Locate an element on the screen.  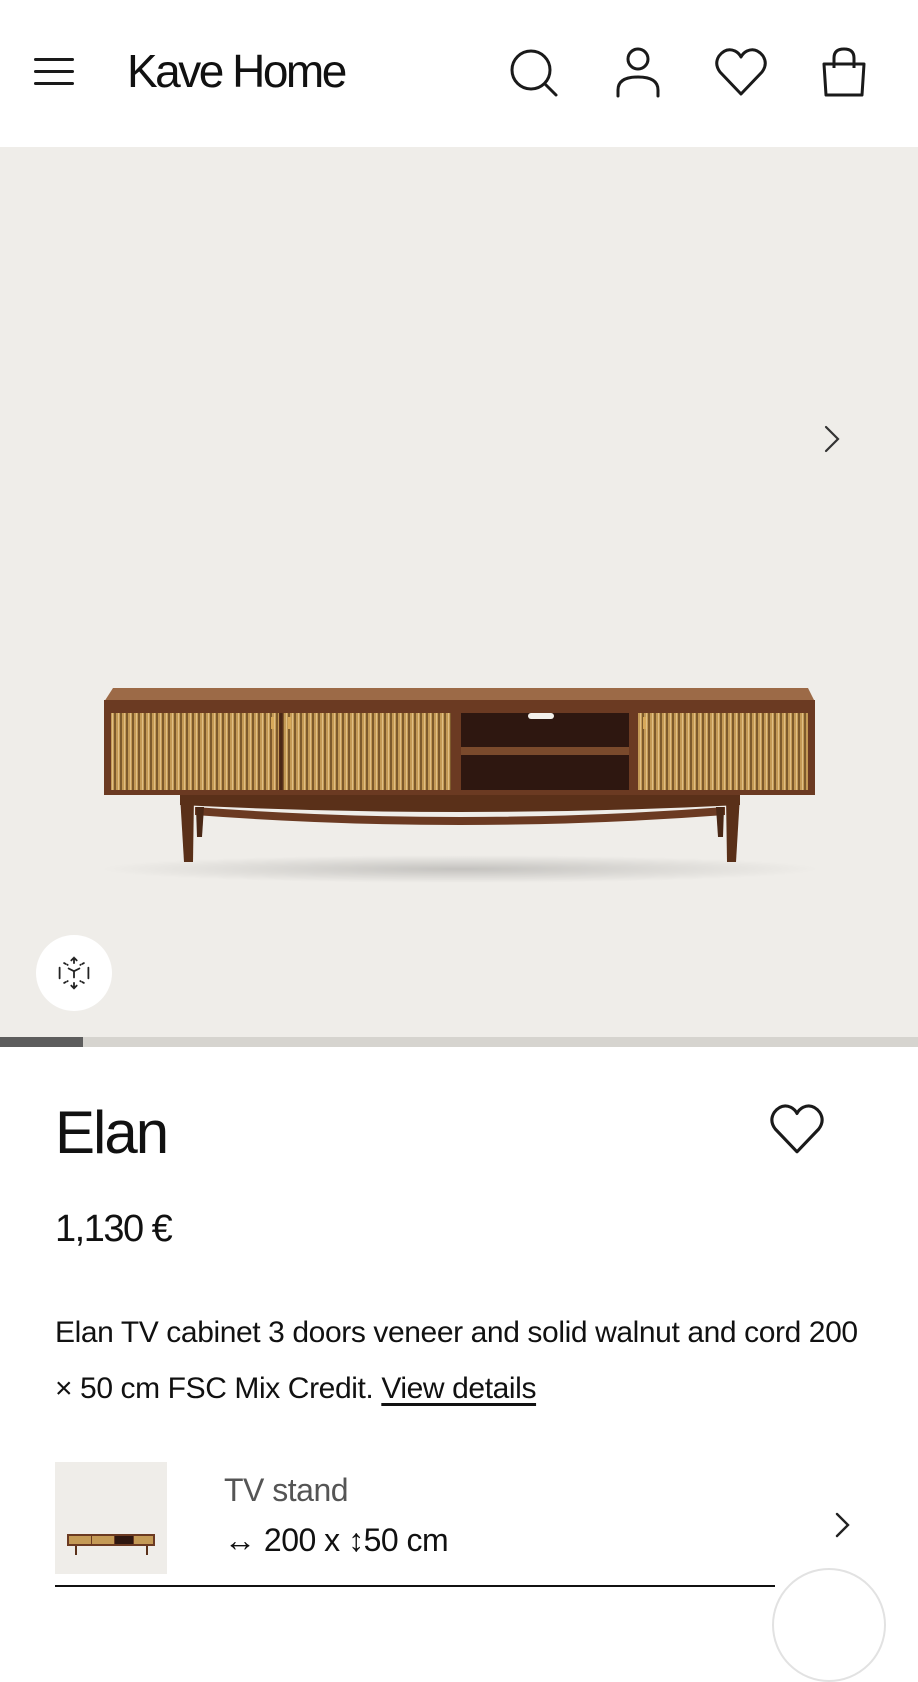
bag-icon is located at coordinates (844, 72).